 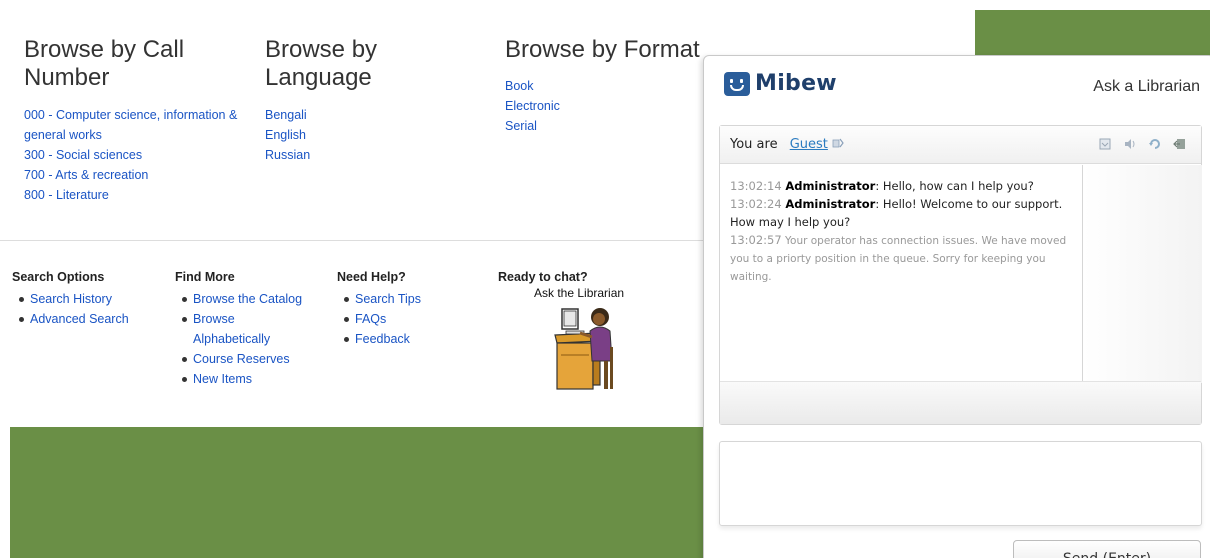 I want to click on footer-need-help: Need Help? Search Tips FAQs Feedback, so click(x=412, y=309).